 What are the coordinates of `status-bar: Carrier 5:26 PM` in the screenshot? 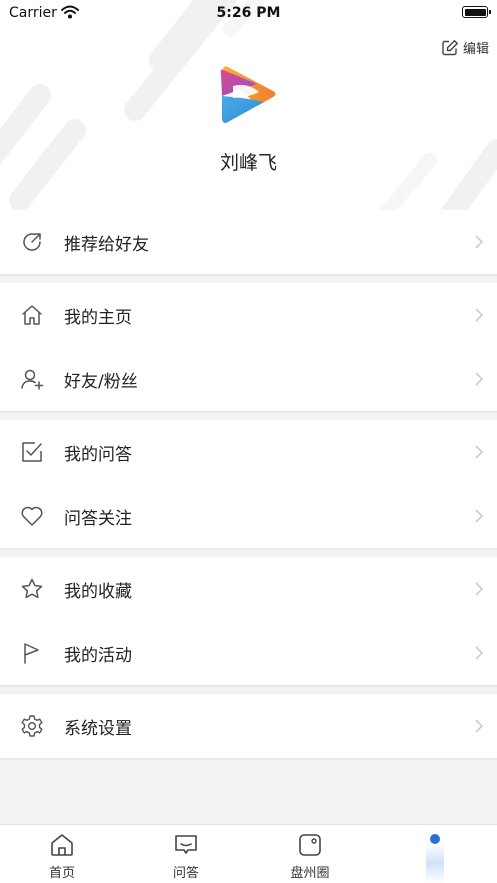 It's located at (248, 13).